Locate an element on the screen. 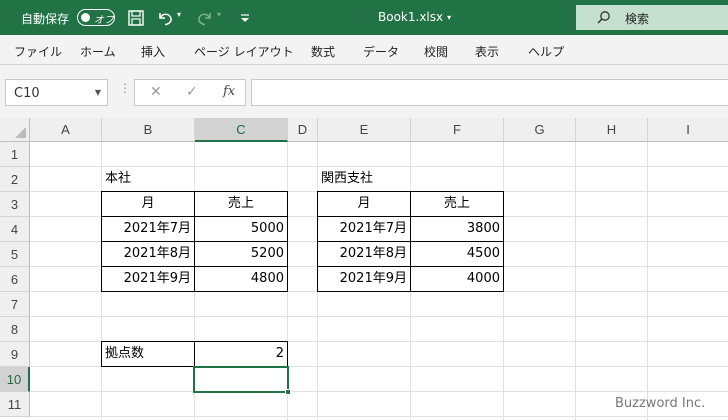 The width and height of the screenshot is (728, 420). active-cell-c10 is located at coordinates (241, 379).